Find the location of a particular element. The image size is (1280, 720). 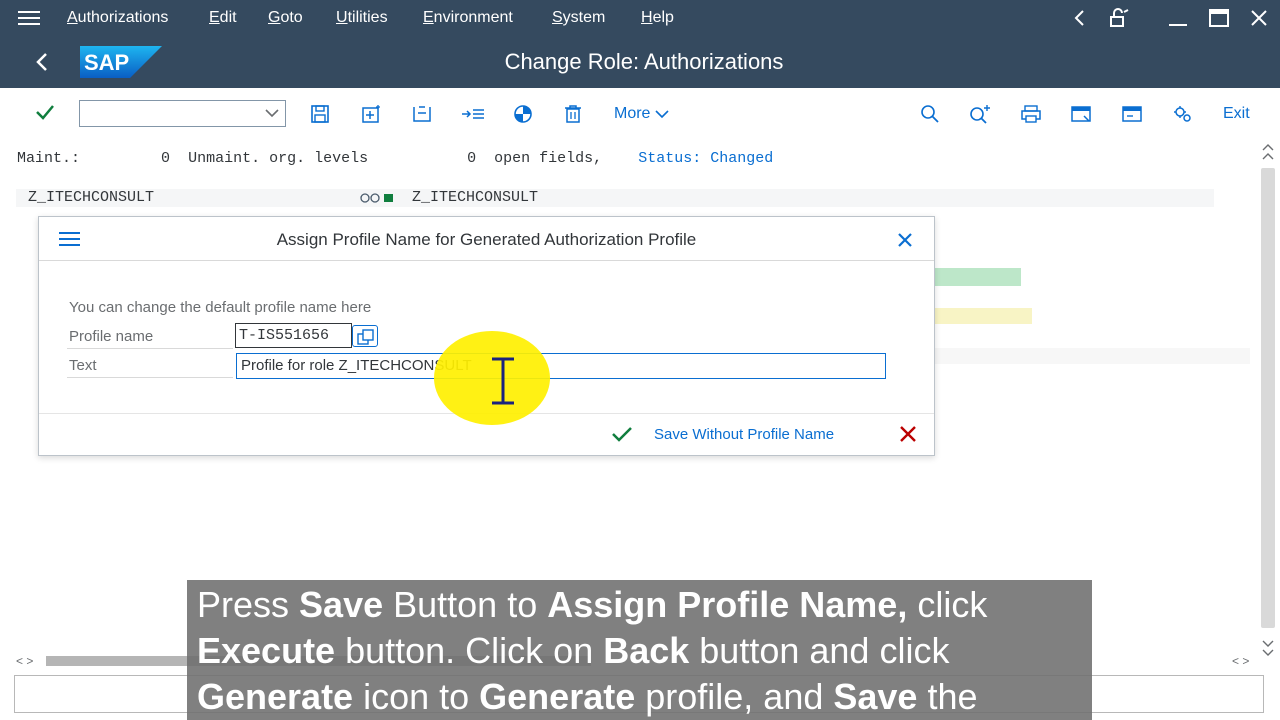

save-as-icon is located at coordinates (371, 114).